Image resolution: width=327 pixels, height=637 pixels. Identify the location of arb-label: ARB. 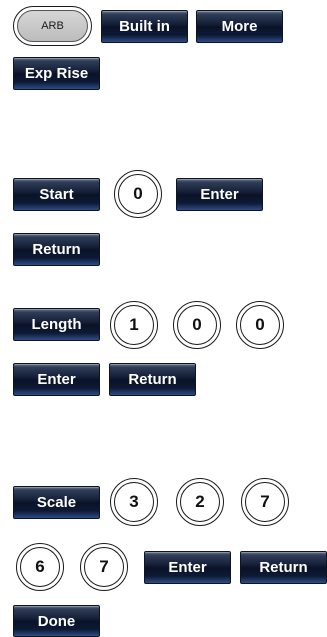
(52, 26).